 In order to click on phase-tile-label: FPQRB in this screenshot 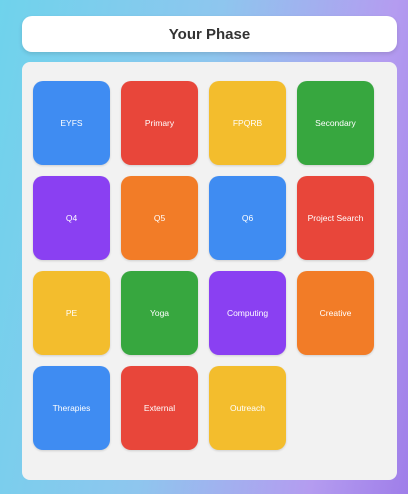, I will do `click(247, 123)`.